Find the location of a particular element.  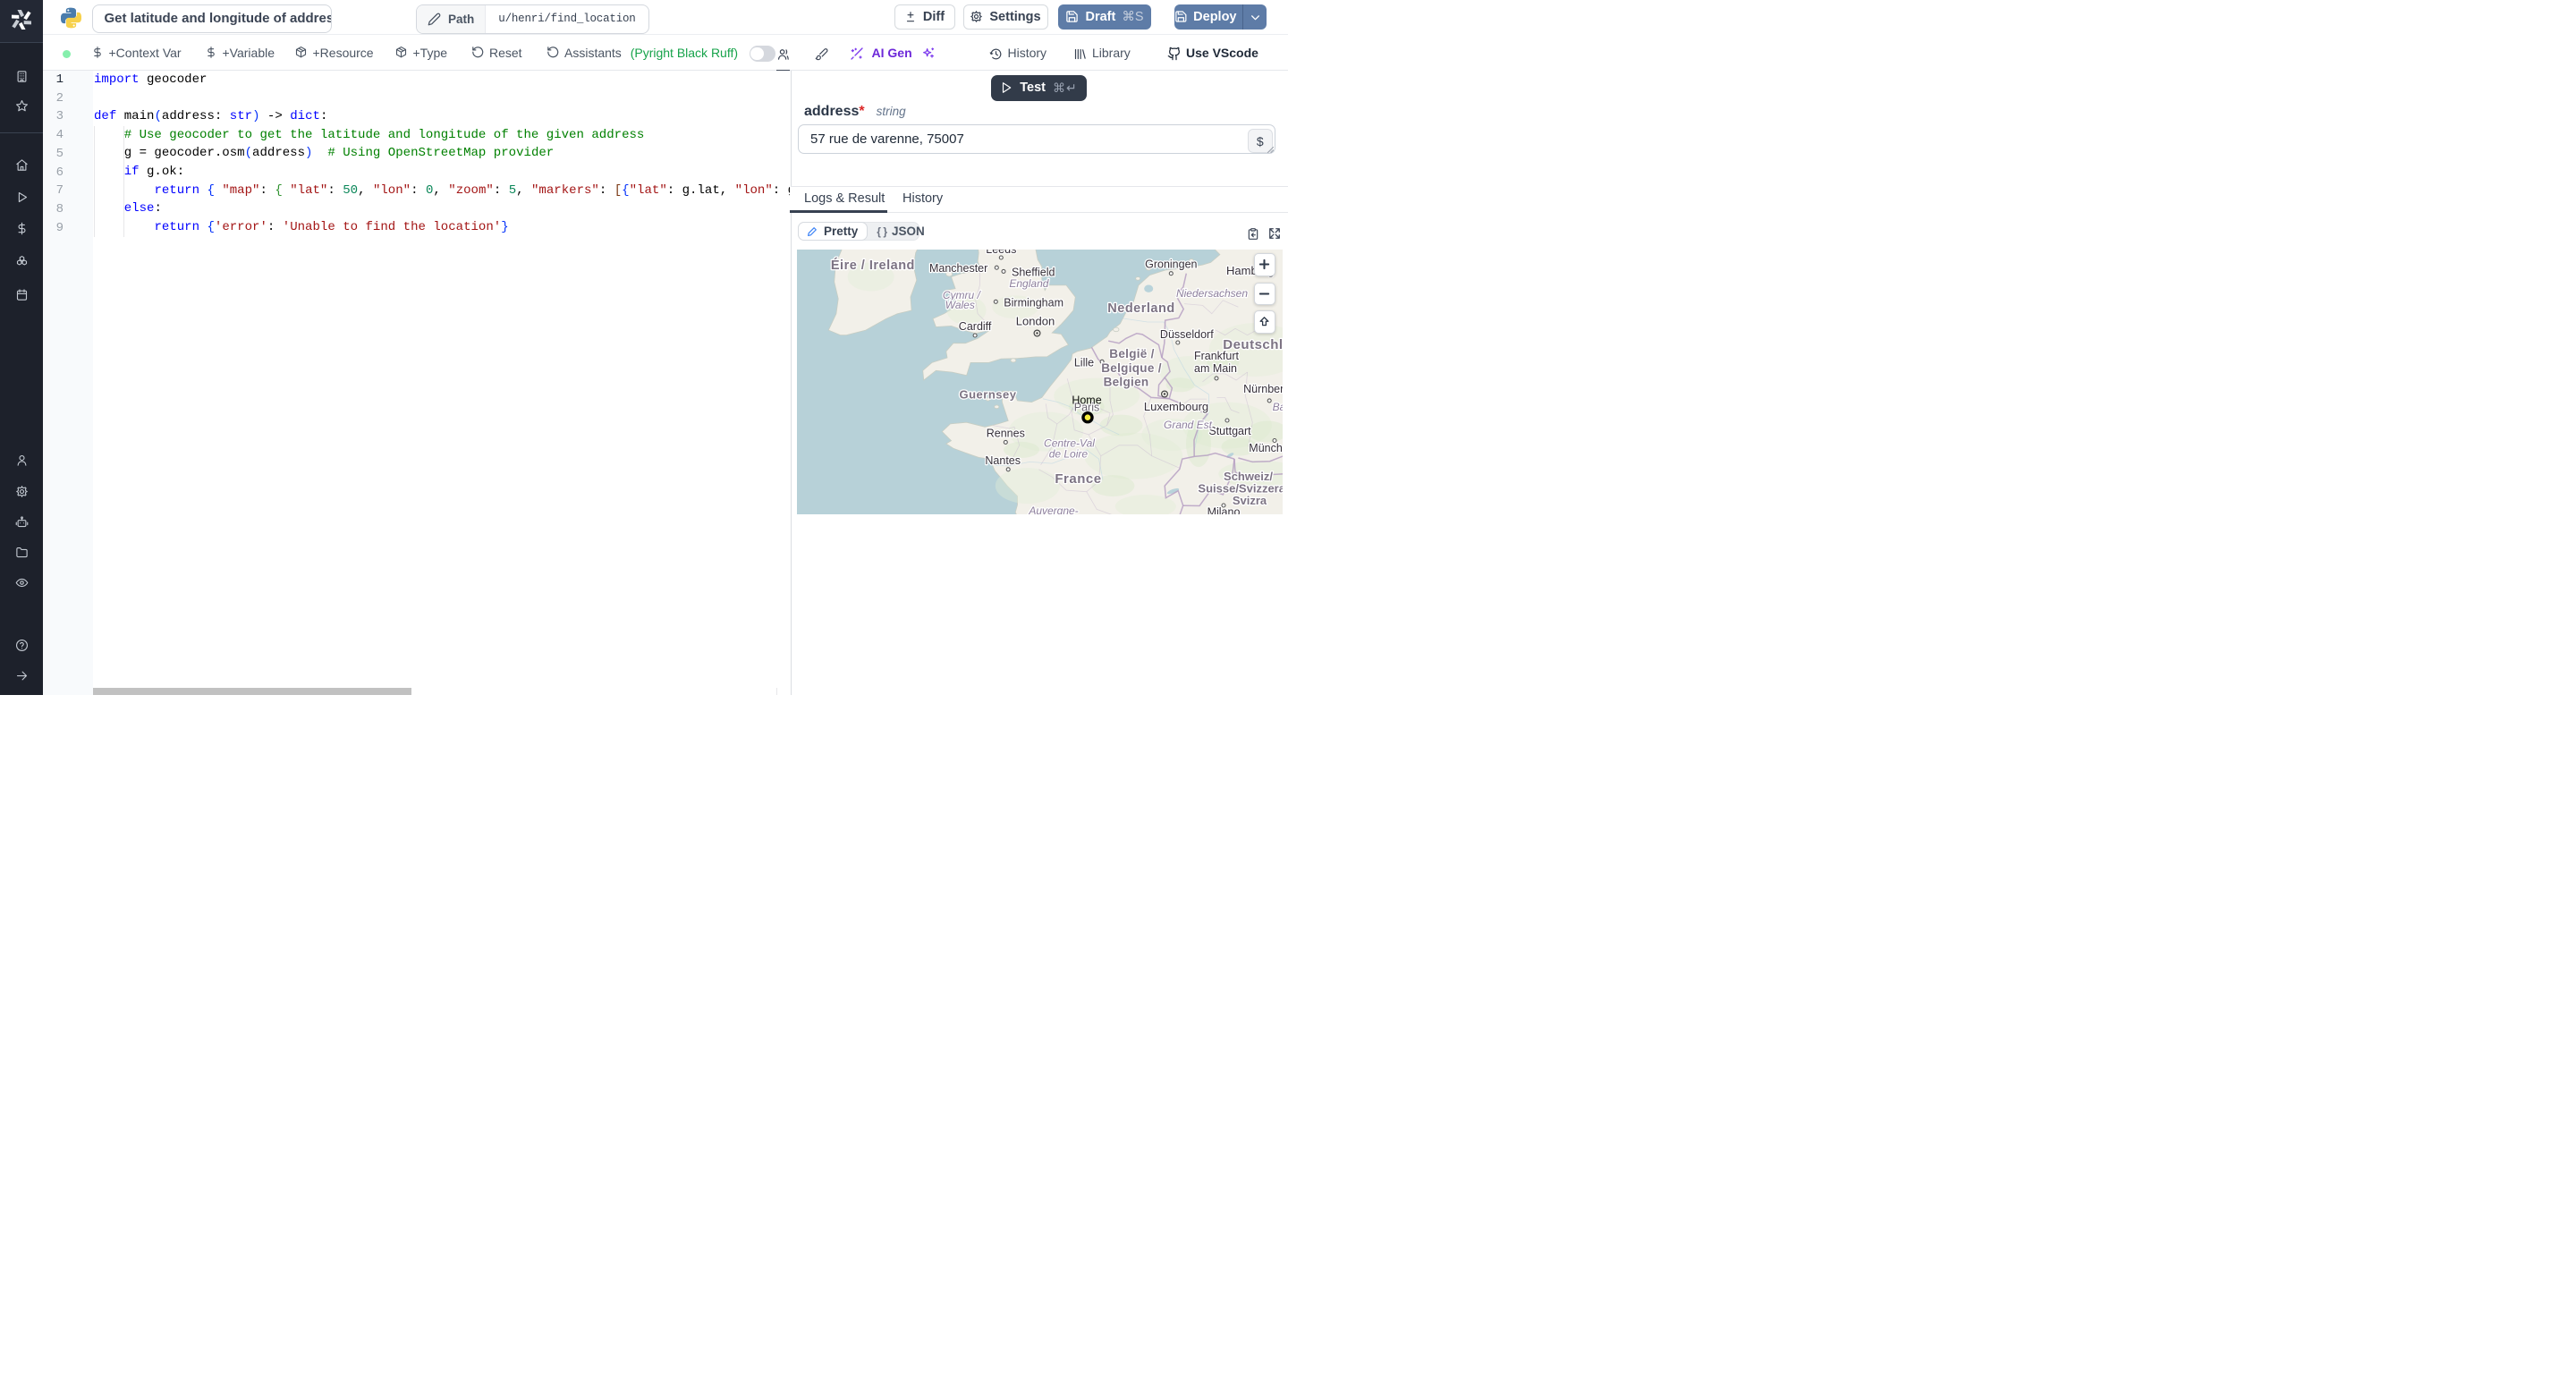

svg-text: Belgien is located at coordinates (1125, 381).